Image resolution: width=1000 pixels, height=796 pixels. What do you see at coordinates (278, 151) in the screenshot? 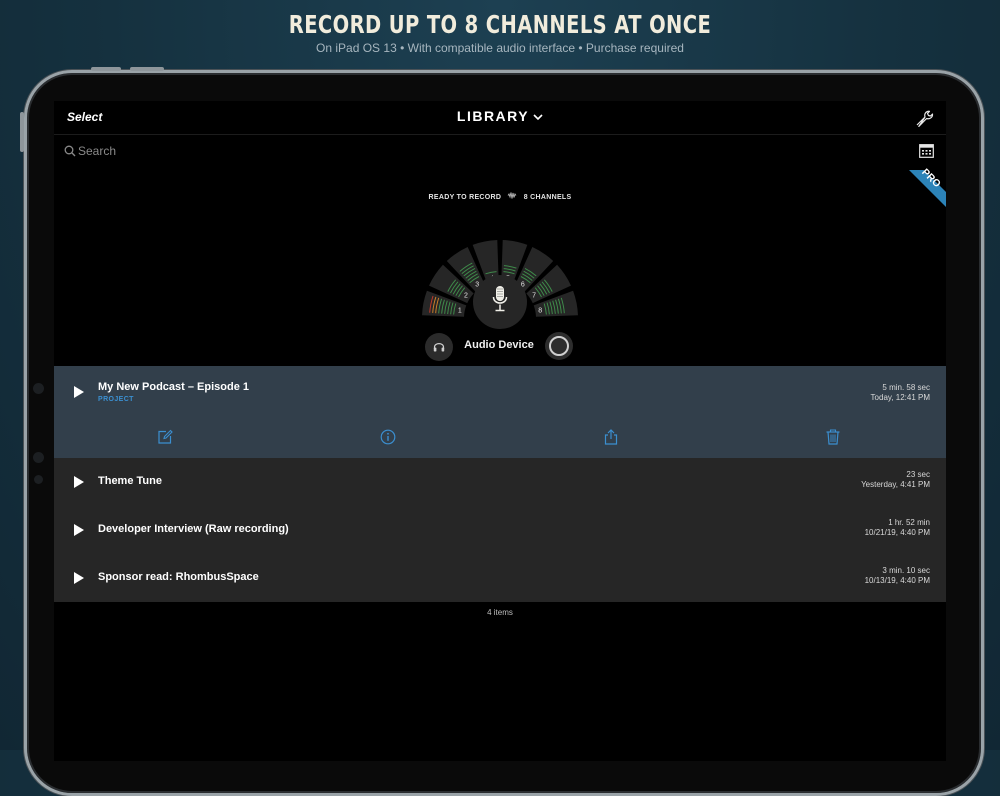
I see `search-input` at bounding box center [278, 151].